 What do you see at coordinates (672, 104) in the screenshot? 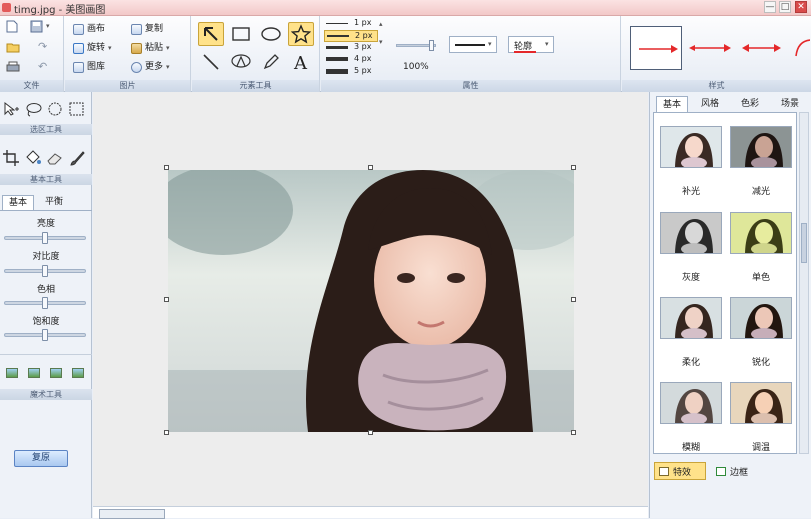
I see `tab-effects-basic: 基本` at bounding box center [672, 104].